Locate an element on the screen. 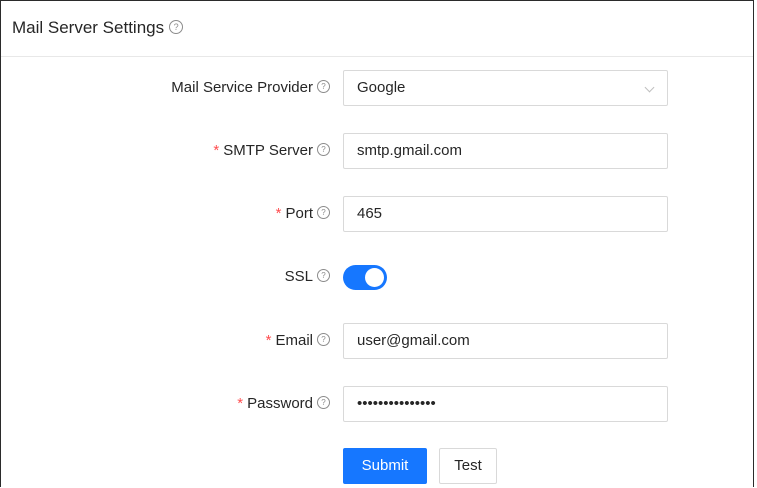 Image resolution: width=757 pixels, height=488 pixels. email-row: * Email? user@gmail.com is located at coordinates (377, 341).